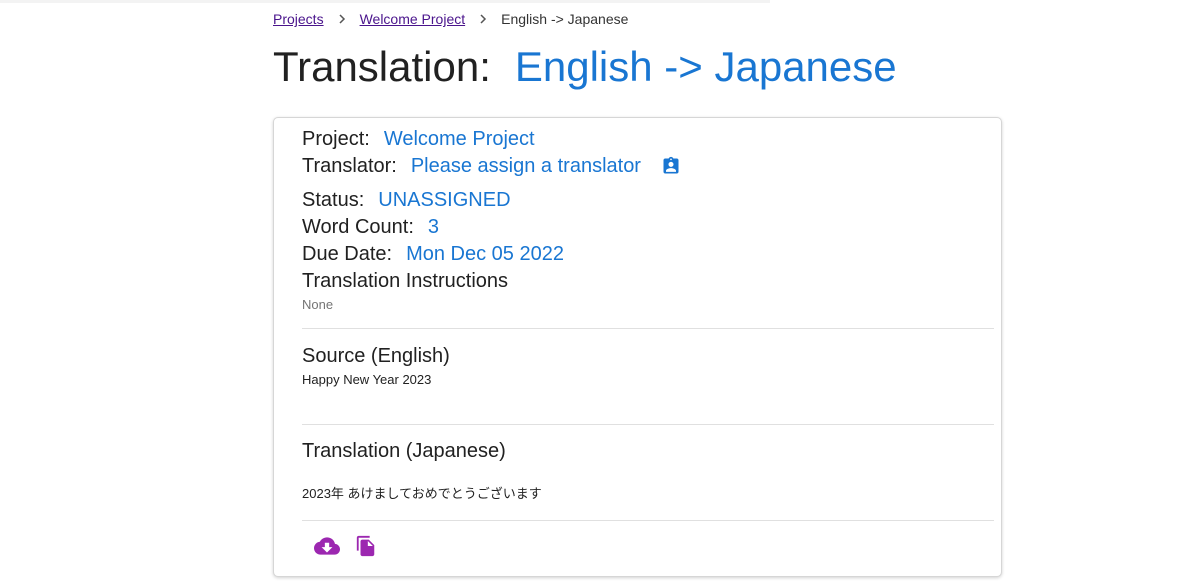 The image size is (1182, 583). What do you see at coordinates (336, 139) in the screenshot?
I see `project-label: Project:` at bounding box center [336, 139].